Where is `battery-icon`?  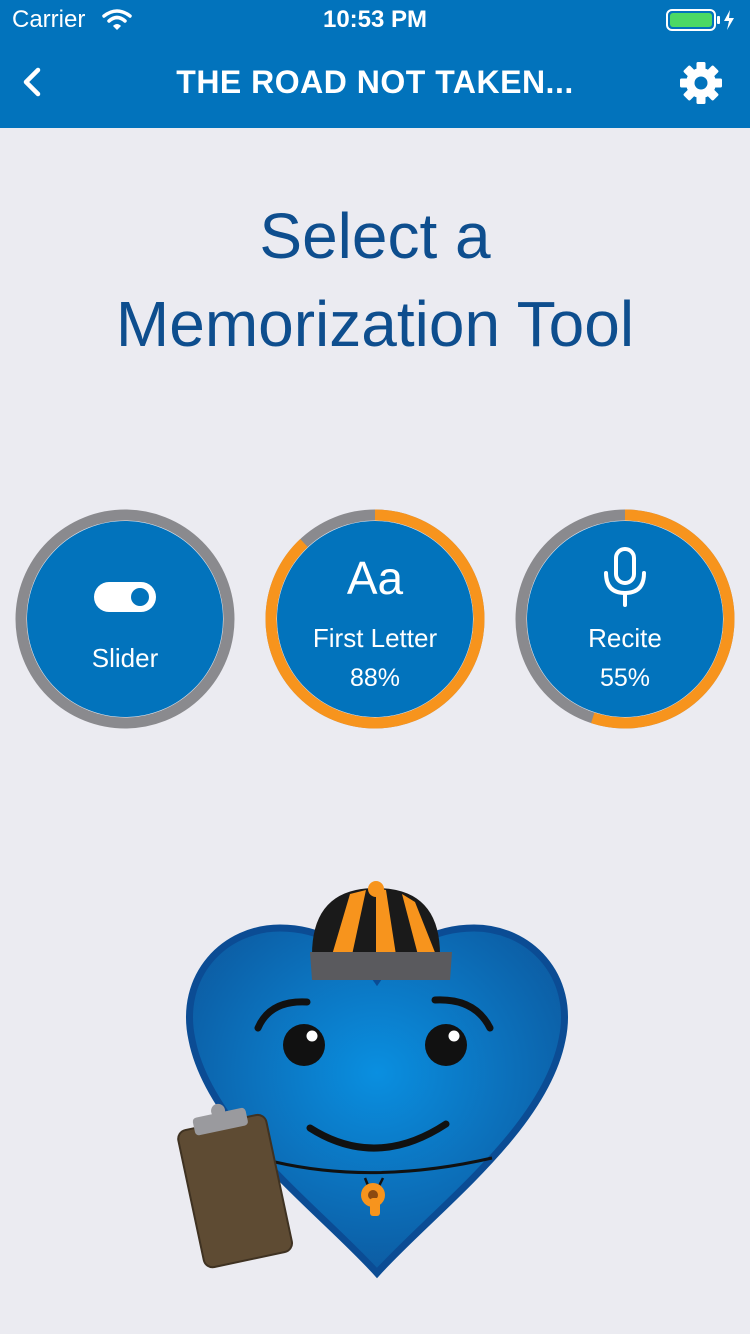 battery-icon is located at coordinates (700, 20).